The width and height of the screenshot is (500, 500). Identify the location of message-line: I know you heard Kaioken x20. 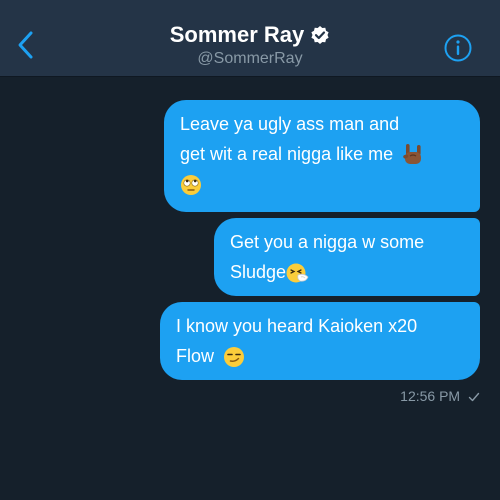
(297, 326).